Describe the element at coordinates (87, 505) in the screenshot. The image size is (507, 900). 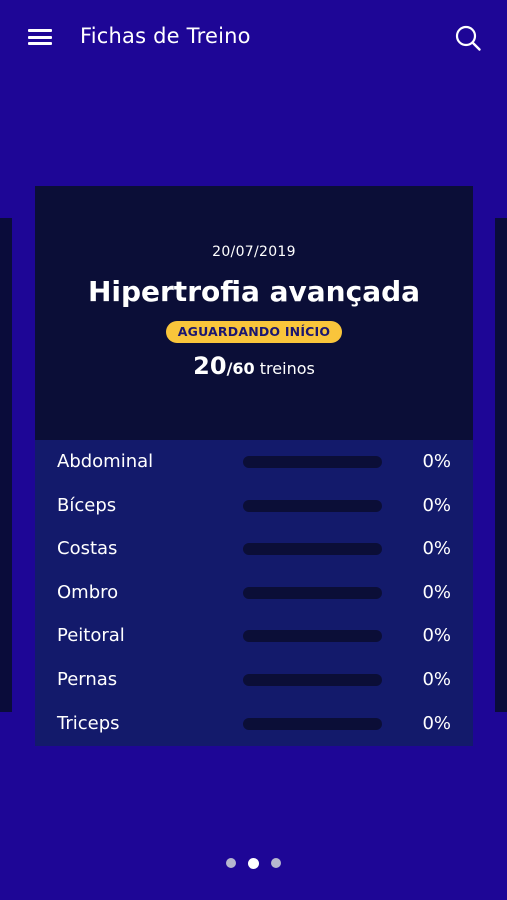
I see `muscle-group-label: Bíceps` at that location.